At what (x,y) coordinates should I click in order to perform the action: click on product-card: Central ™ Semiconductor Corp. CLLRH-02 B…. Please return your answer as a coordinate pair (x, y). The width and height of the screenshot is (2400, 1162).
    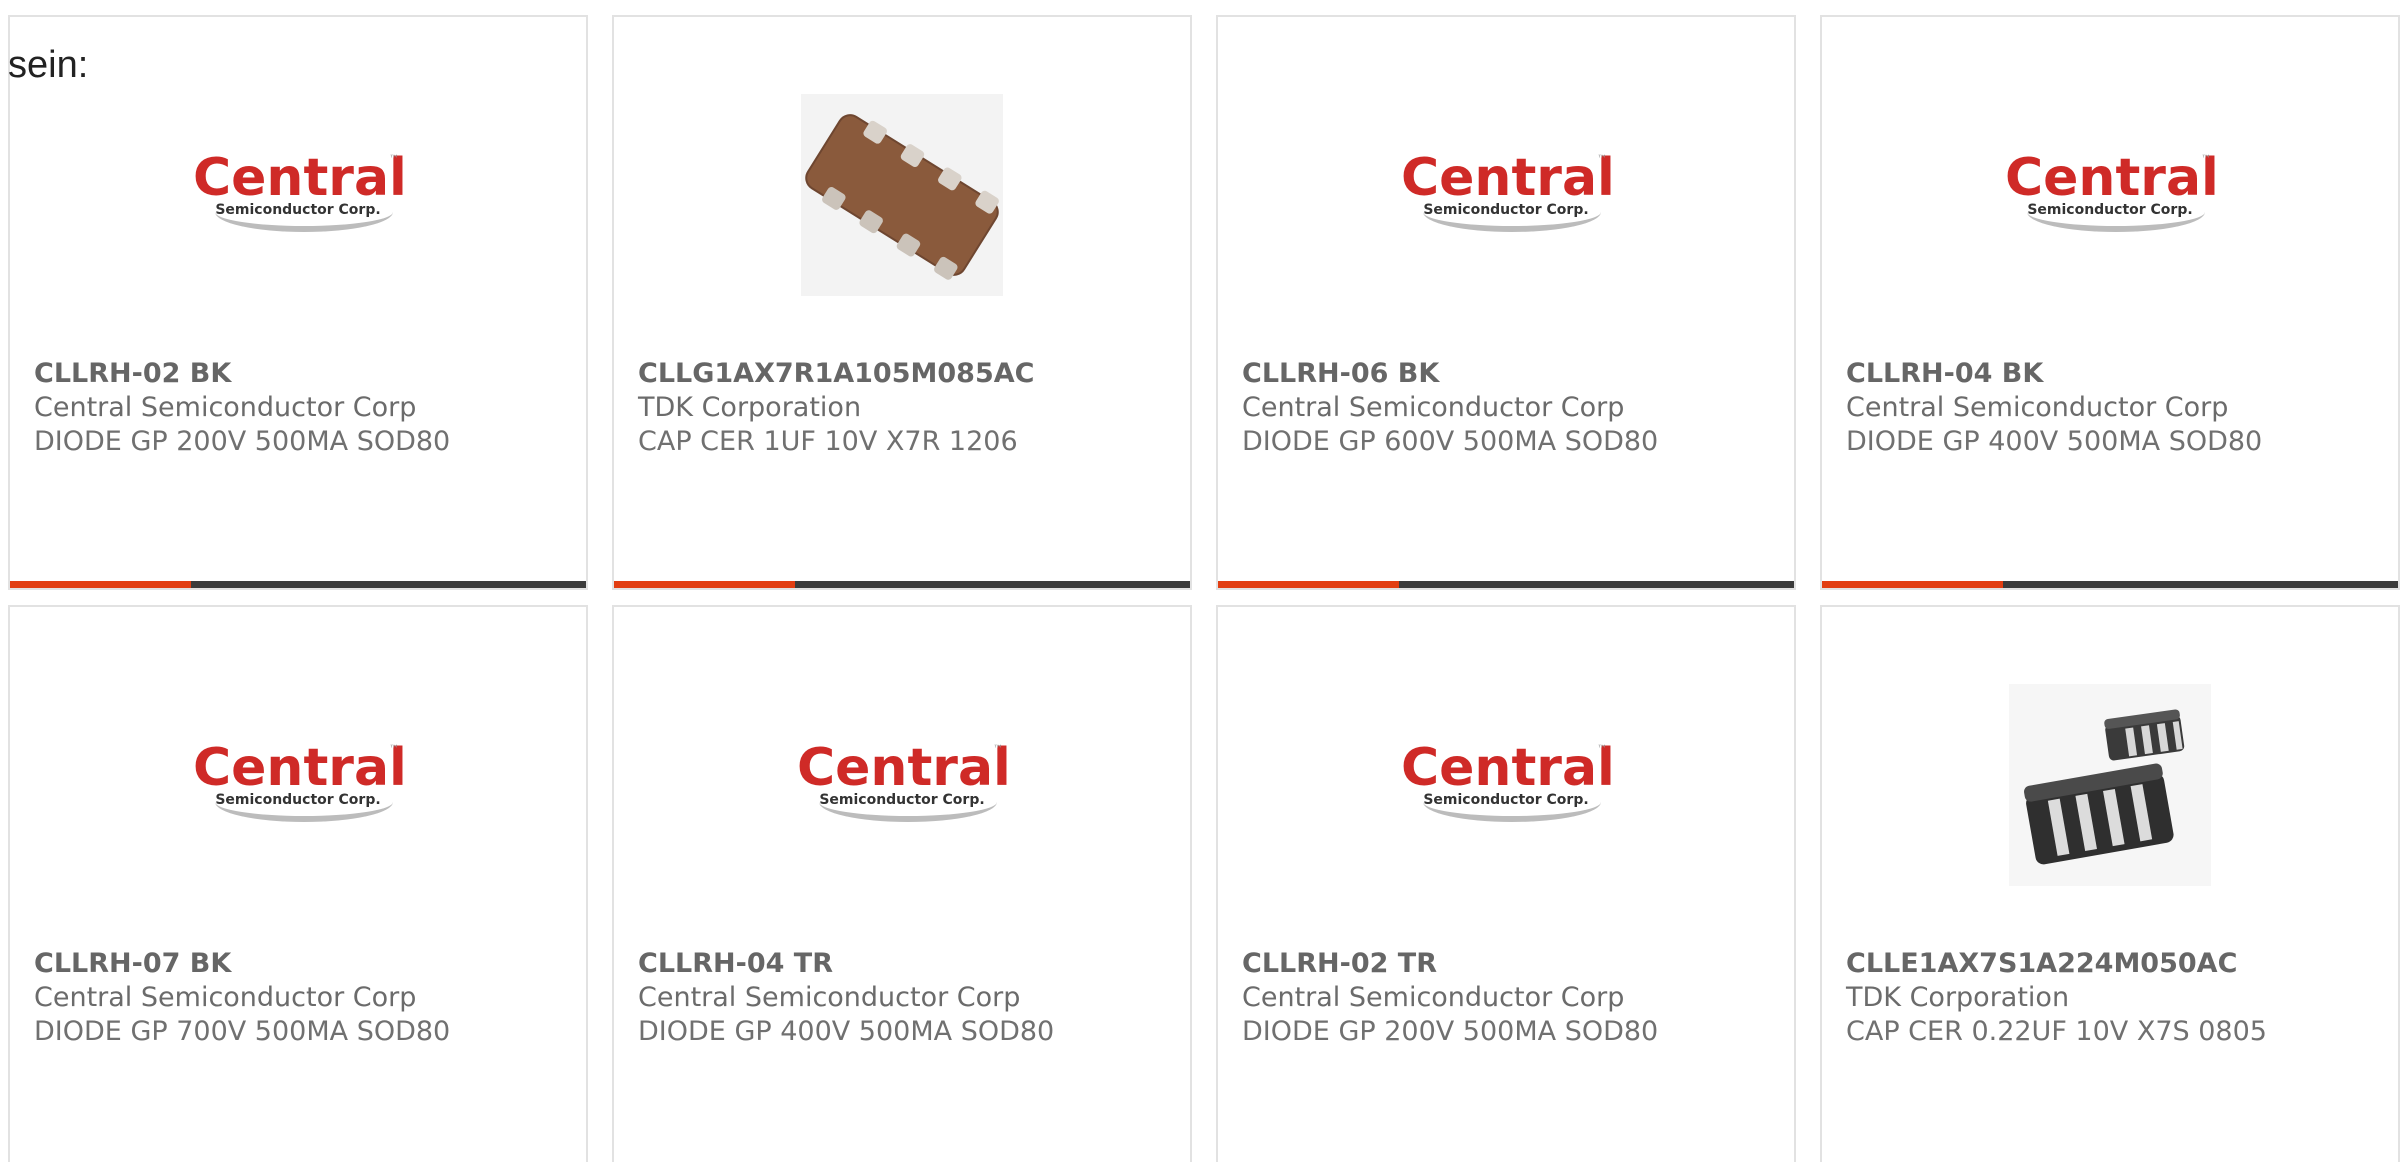
    Looking at the image, I should click on (298, 302).